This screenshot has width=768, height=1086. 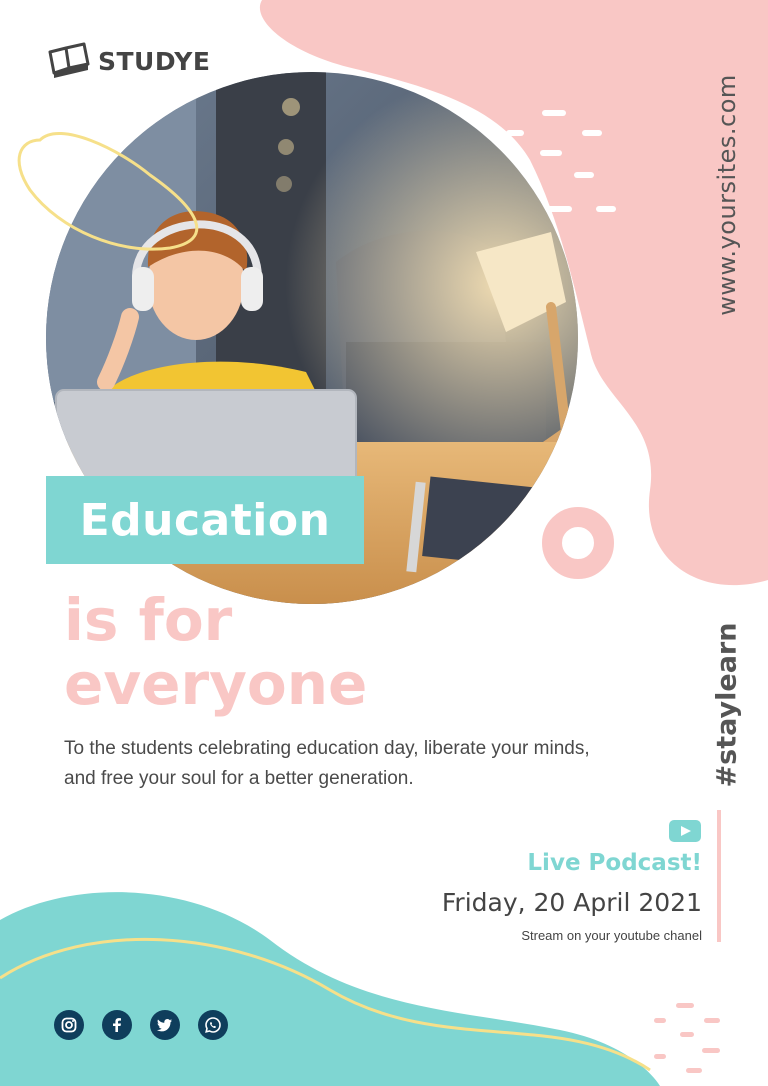 What do you see at coordinates (614, 863) in the screenshot?
I see `event-title: Live Podcast!` at bounding box center [614, 863].